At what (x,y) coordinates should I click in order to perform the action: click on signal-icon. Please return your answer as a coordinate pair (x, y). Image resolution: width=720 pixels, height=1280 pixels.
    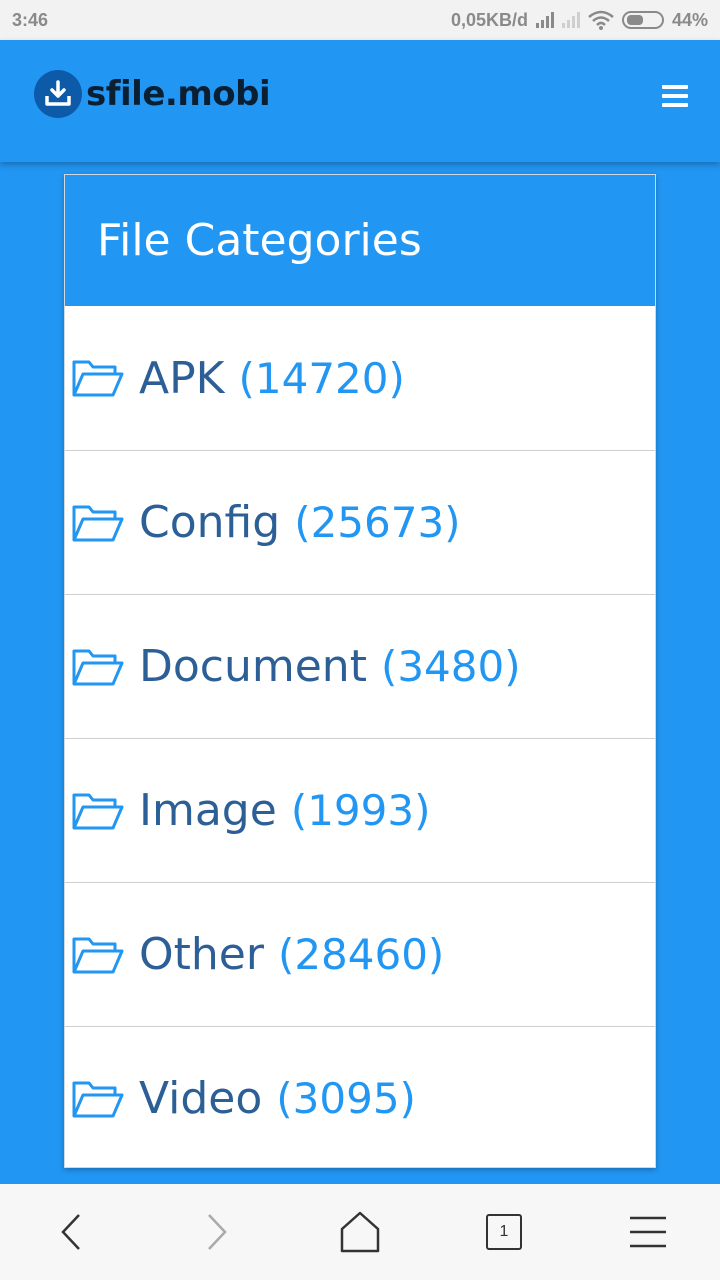
    Looking at the image, I should click on (544, 20).